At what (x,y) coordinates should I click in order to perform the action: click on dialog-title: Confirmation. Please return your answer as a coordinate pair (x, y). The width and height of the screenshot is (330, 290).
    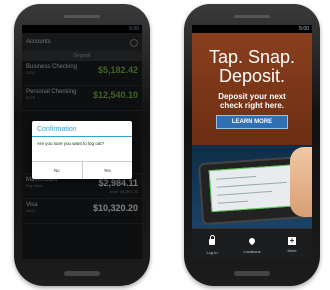
    Looking at the image, I should click on (82, 129).